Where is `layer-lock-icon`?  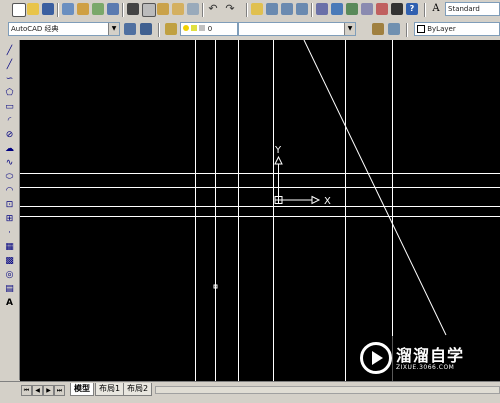 layer-lock-icon is located at coordinates (202, 28).